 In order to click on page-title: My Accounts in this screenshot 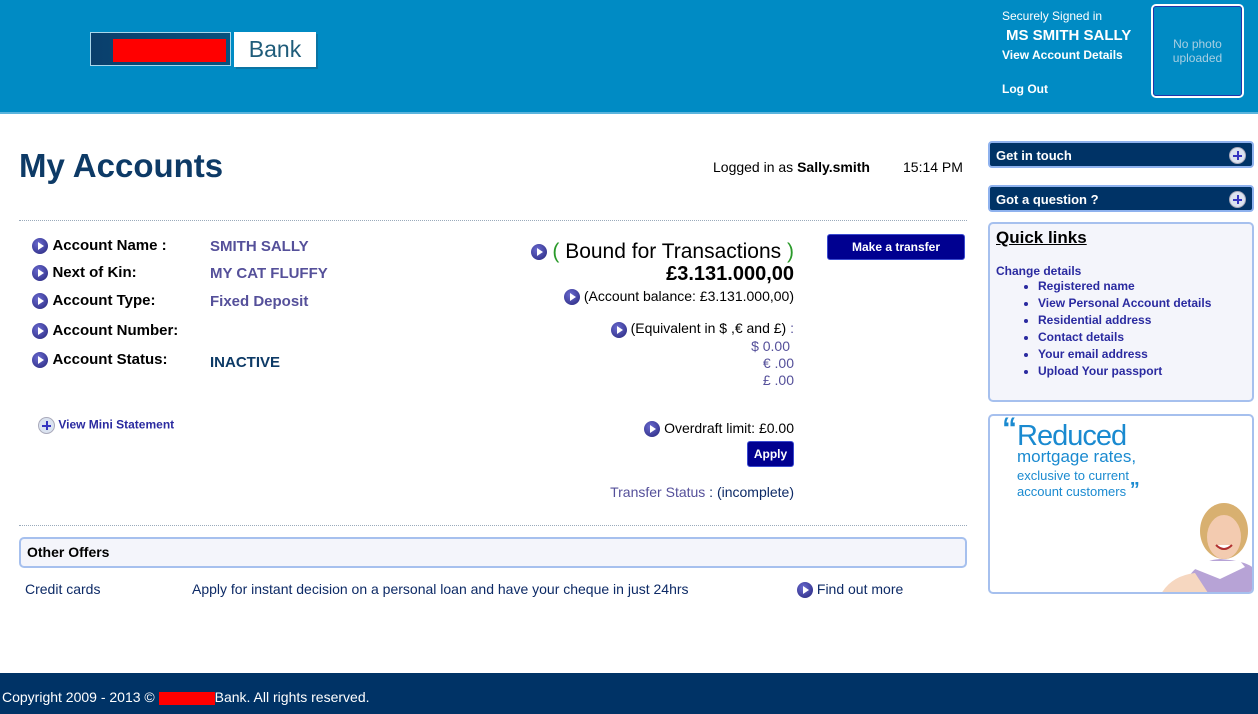, I will do `click(121, 165)`.